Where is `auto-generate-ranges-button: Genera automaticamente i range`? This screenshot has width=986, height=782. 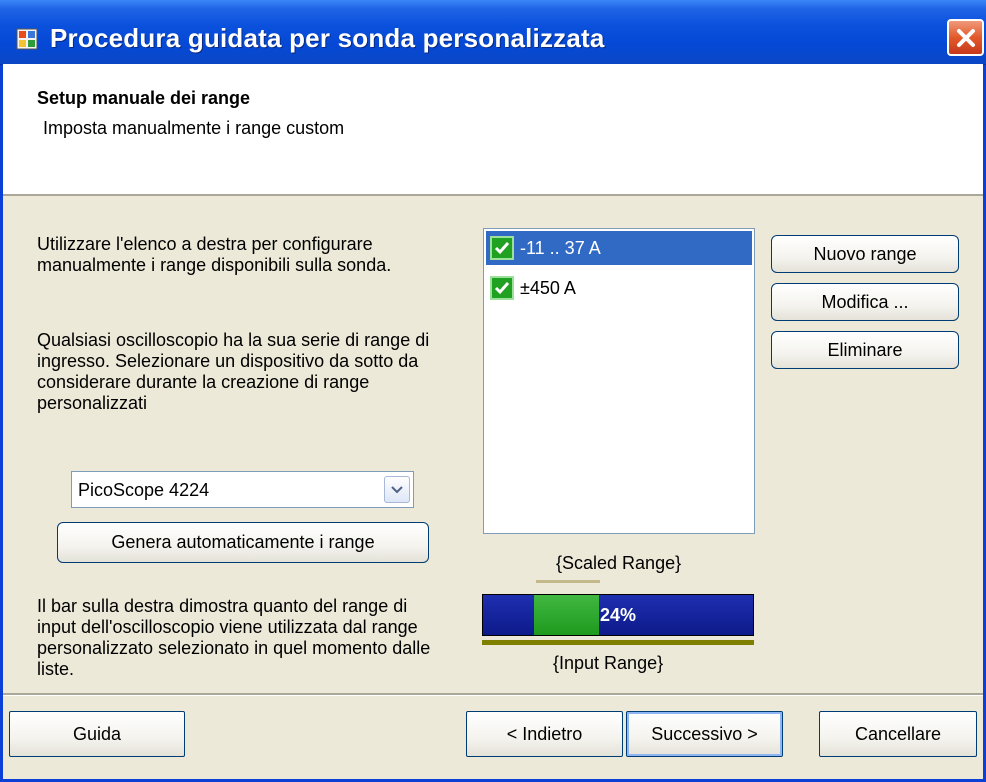
auto-generate-ranges-button: Genera automaticamente i range is located at coordinates (243, 542).